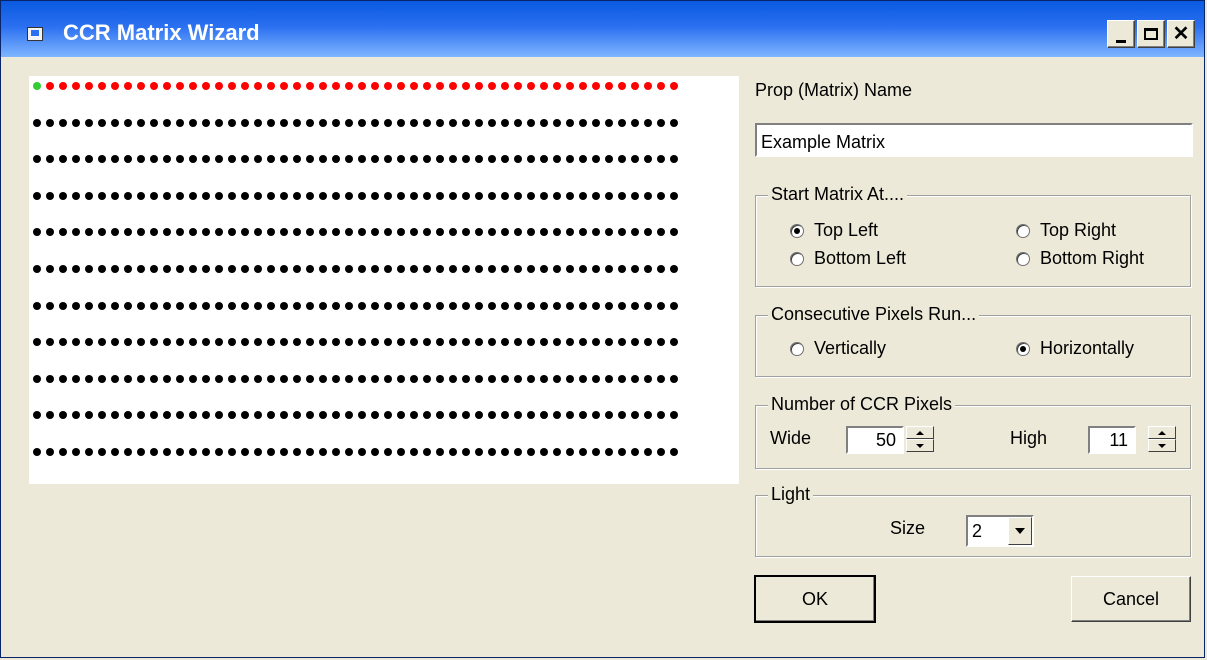  Describe the element at coordinates (834, 230) in the screenshot. I see `radio-top-left: Top Left` at that location.